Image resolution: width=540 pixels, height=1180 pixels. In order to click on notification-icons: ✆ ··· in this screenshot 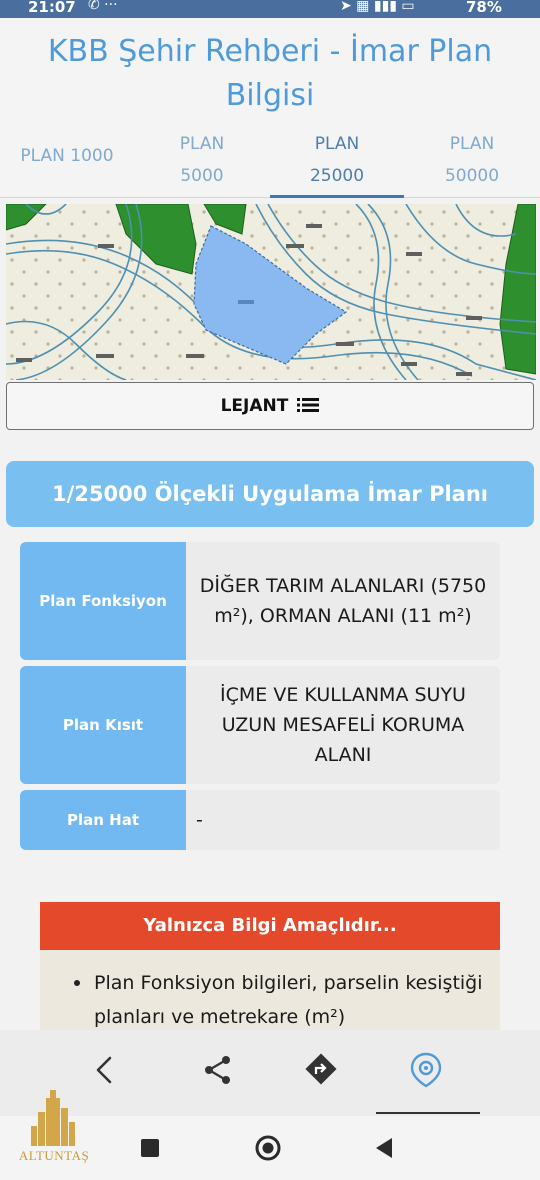, I will do `click(103, 6)`.